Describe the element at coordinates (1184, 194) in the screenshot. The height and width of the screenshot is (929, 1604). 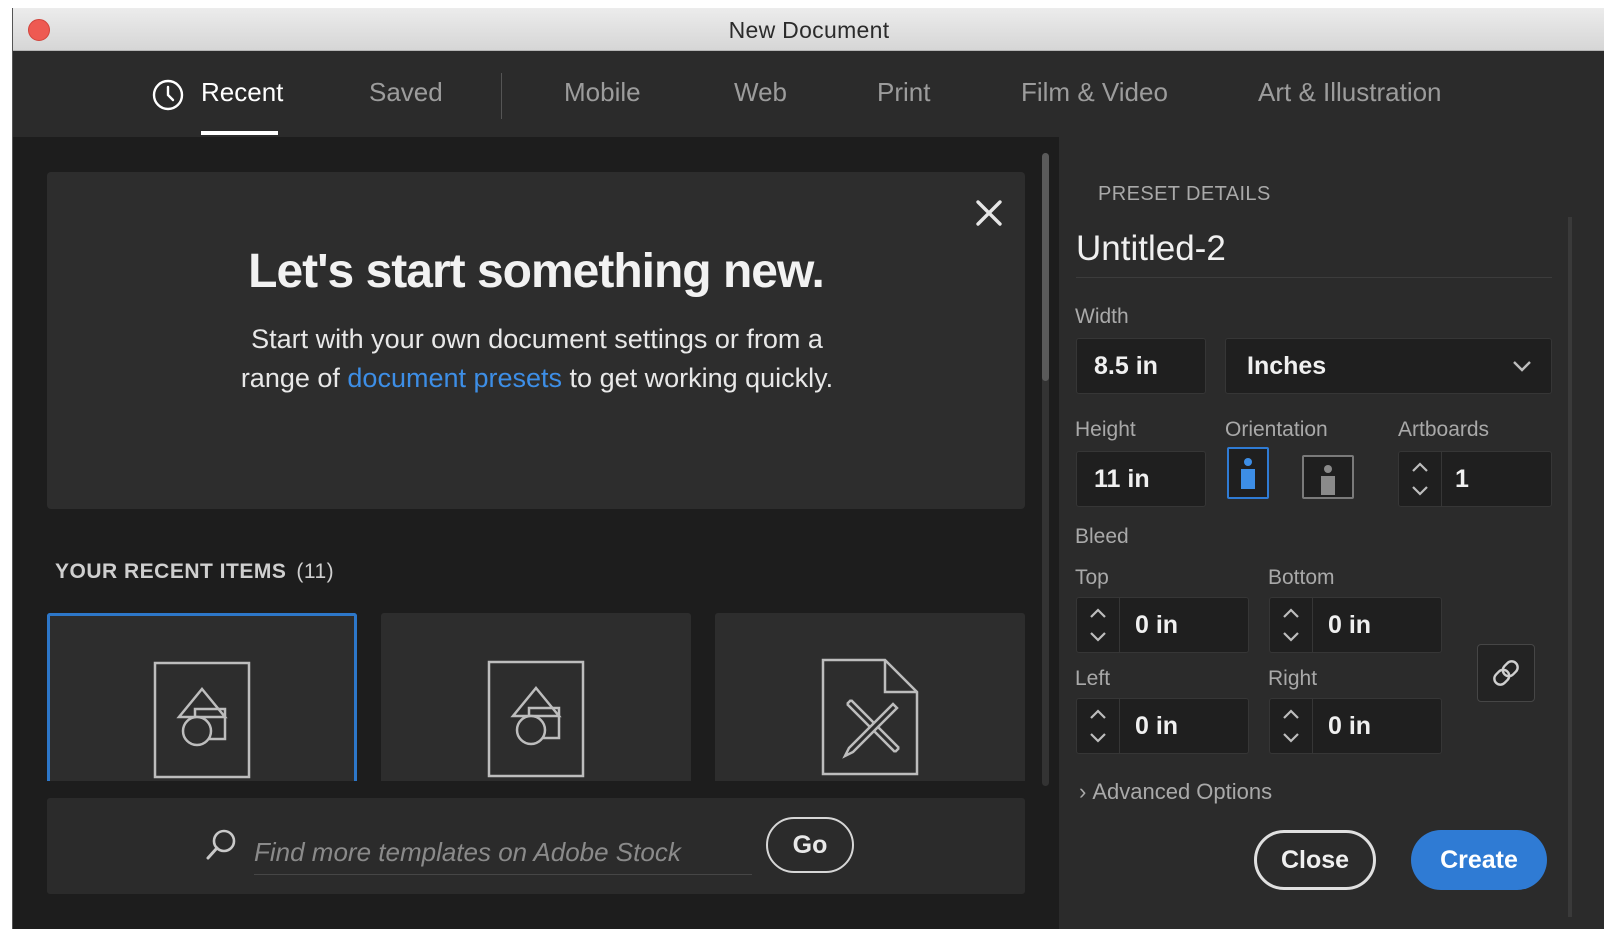
I see `preset-details-heading: PRESET DETAILS` at that location.